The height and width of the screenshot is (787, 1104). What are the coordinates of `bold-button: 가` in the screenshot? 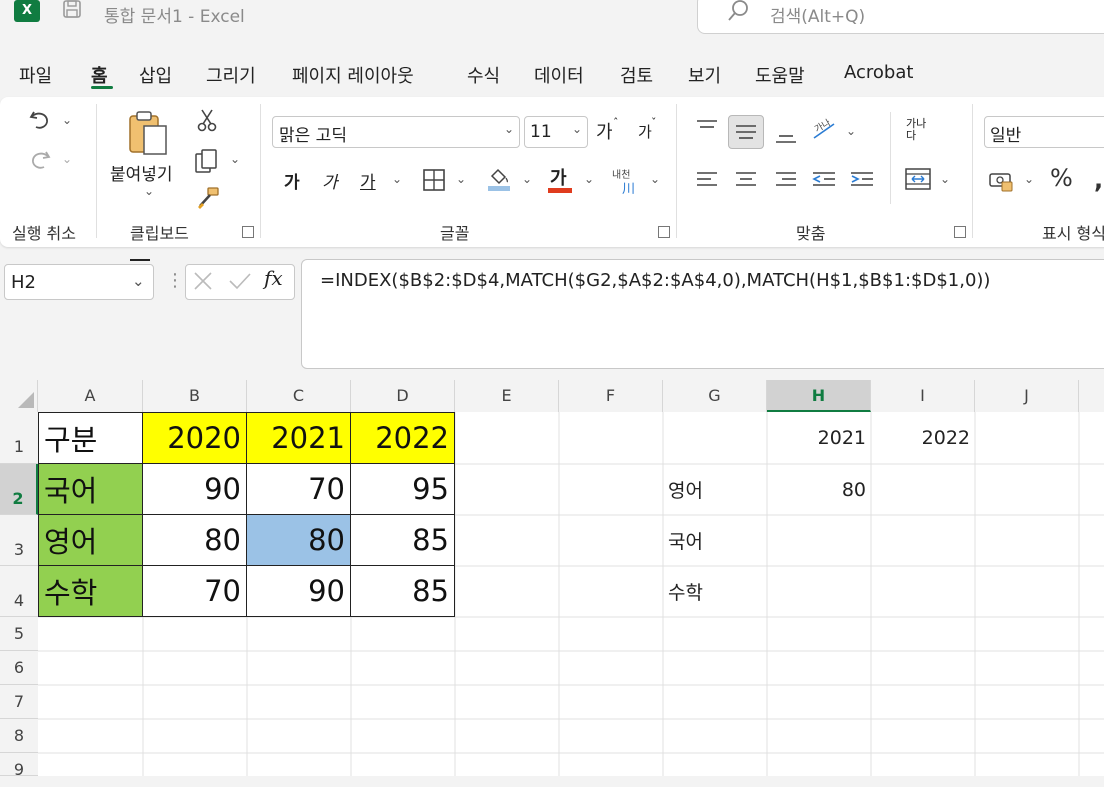 It's located at (292, 180).